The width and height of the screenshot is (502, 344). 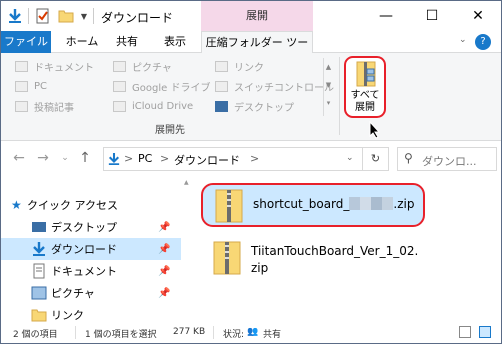 I want to click on selection-size: 277 KB, so click(x=189, y=332).